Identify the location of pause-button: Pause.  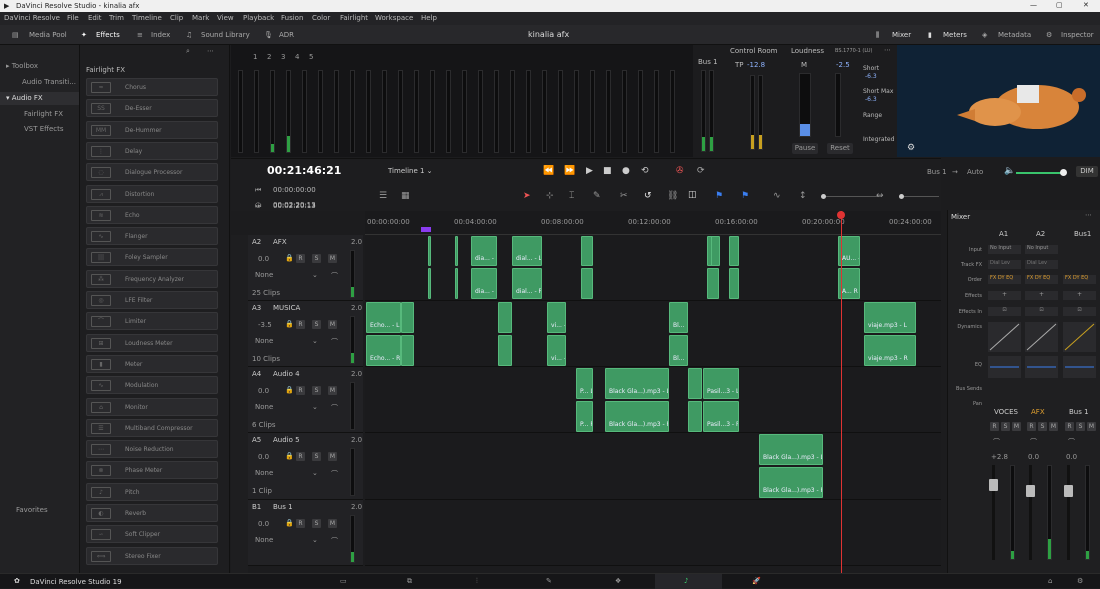
(805, 148).